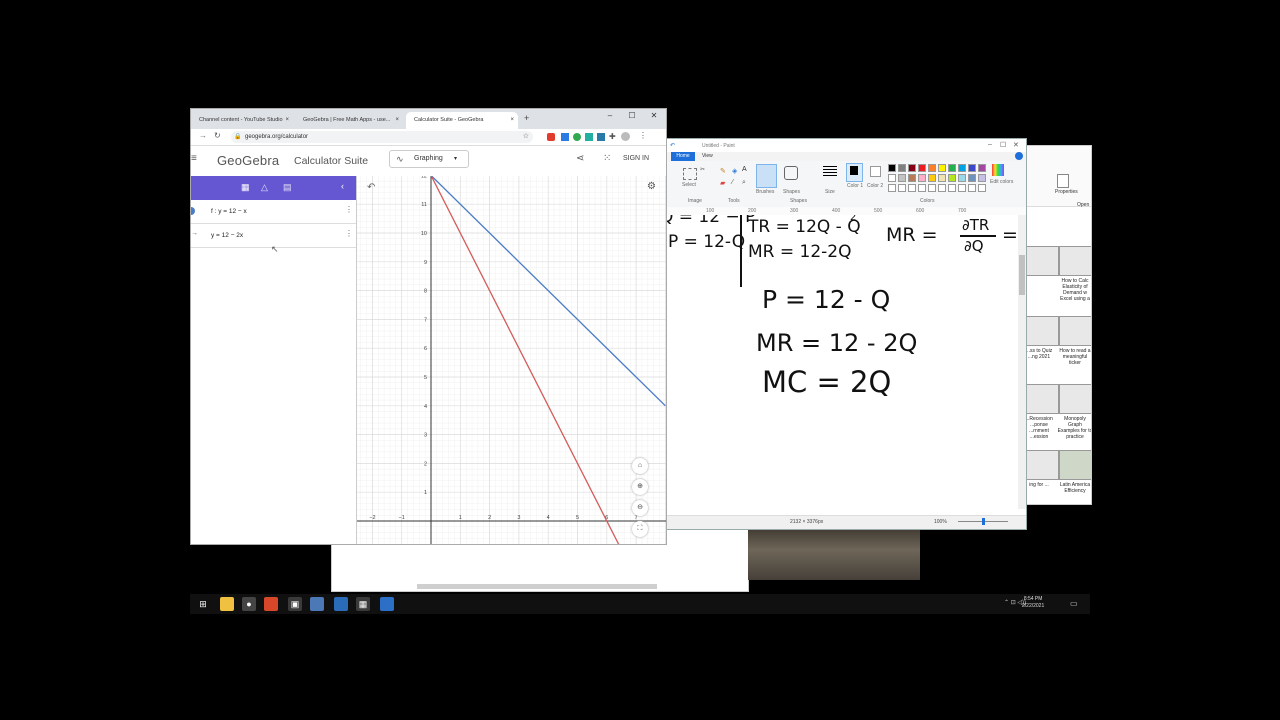 Image resolution: width=1280 pixels, height=720 pixels. What do you see at coordinates (766, 176) in the screenshot?
I see `brushes-icon` at bounding box center [766, 176].